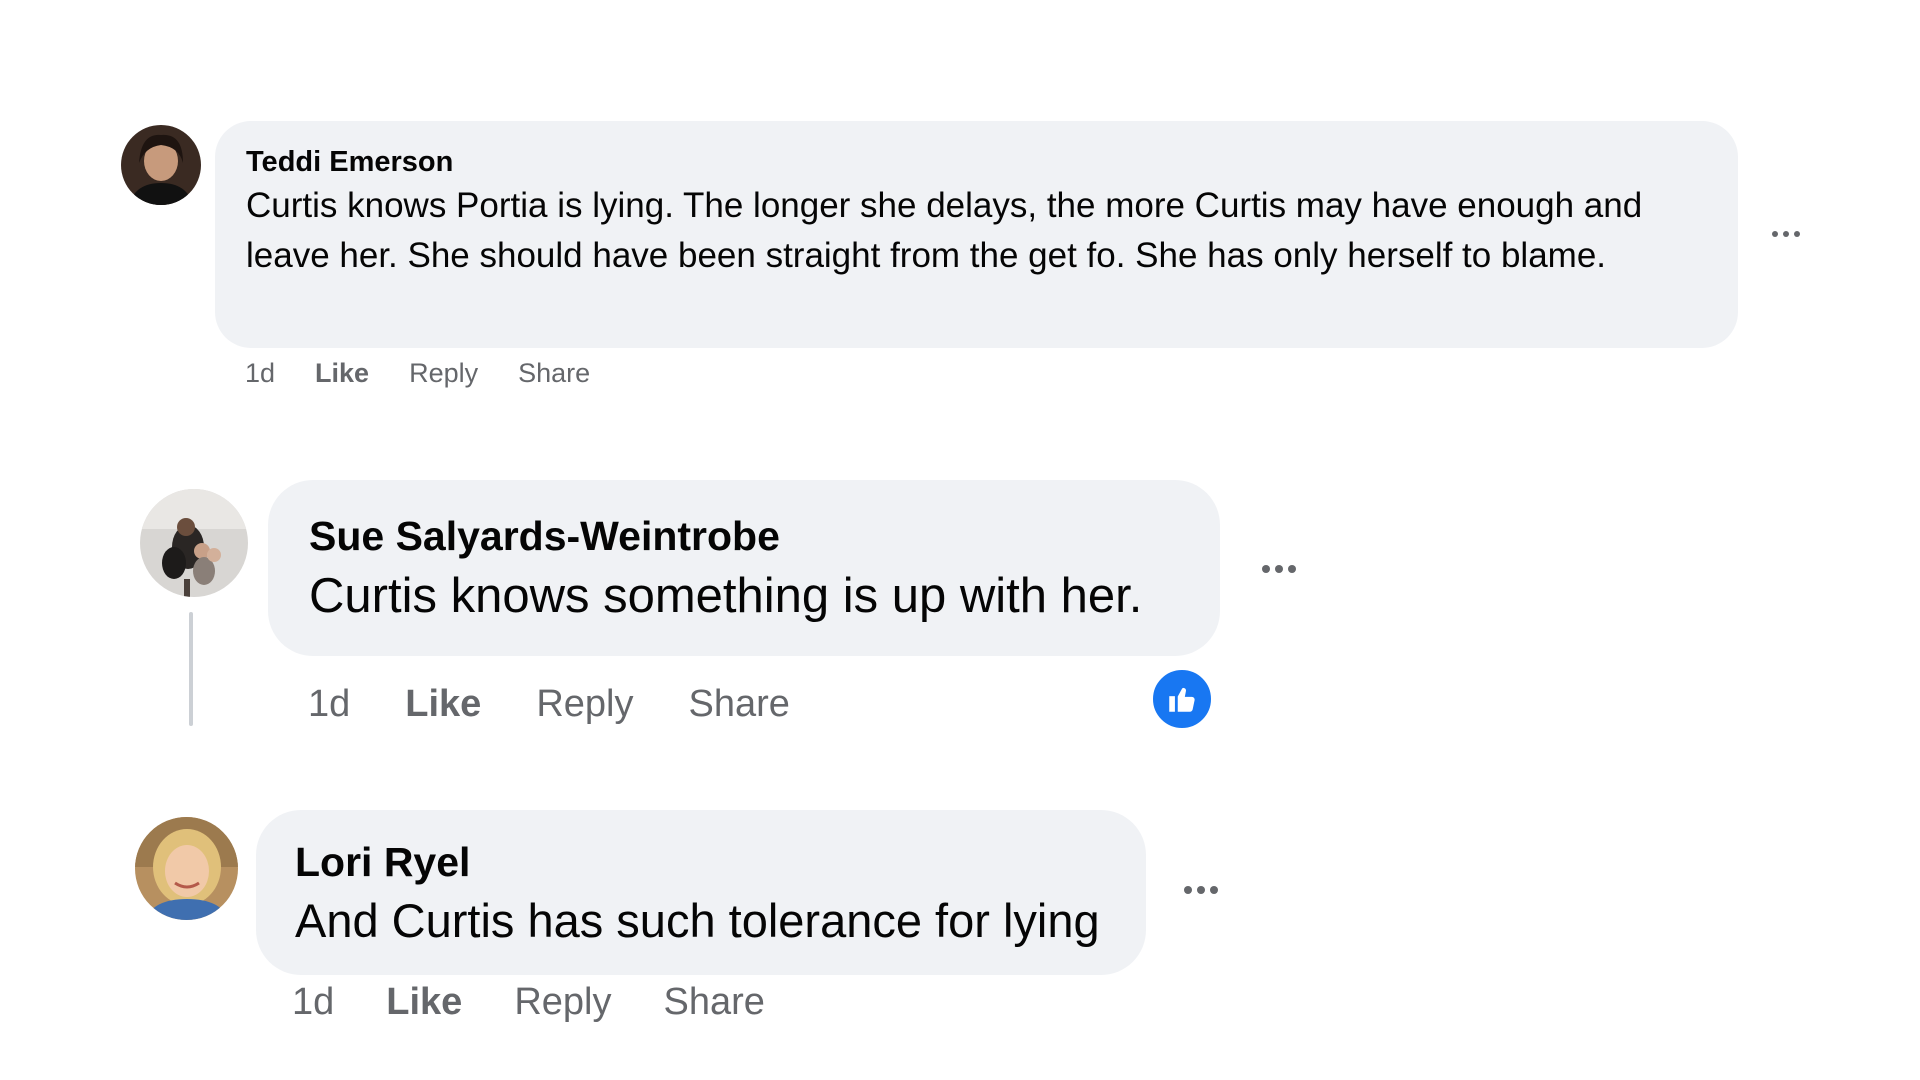 The width and height of the screenshot is (1920, 1080). I want to click on comment-text: And Curtis has such tolerance for lying, so click(697, 920).